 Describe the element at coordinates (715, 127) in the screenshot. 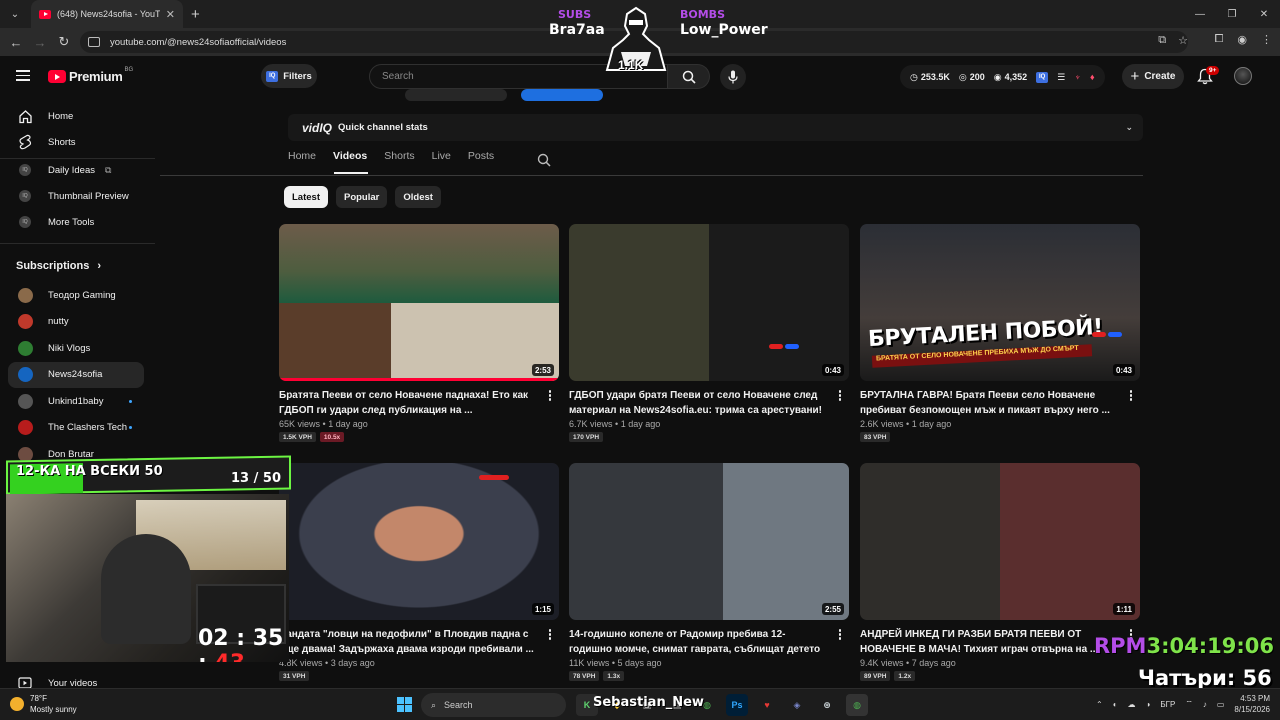

I see `vidiq-quick-stats-bar: vidIQ Quick channel stats ⌄` at that location.